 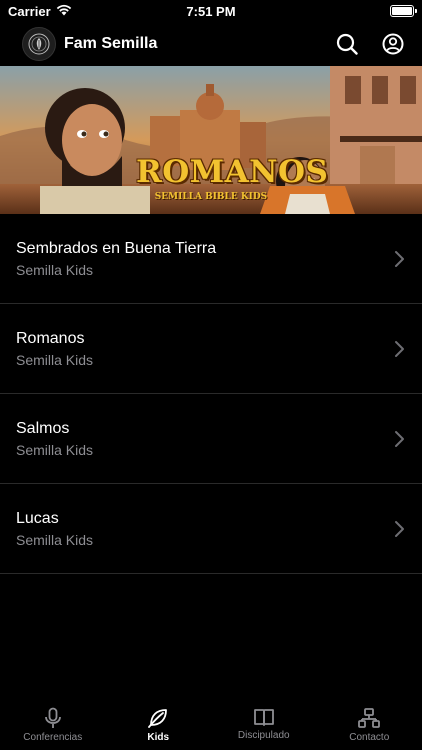 What do you see at coordinates (211, 11) in the screenshot?
I see `status-bar: Carrier 7:51 PM` at bounding box center [211, 11].